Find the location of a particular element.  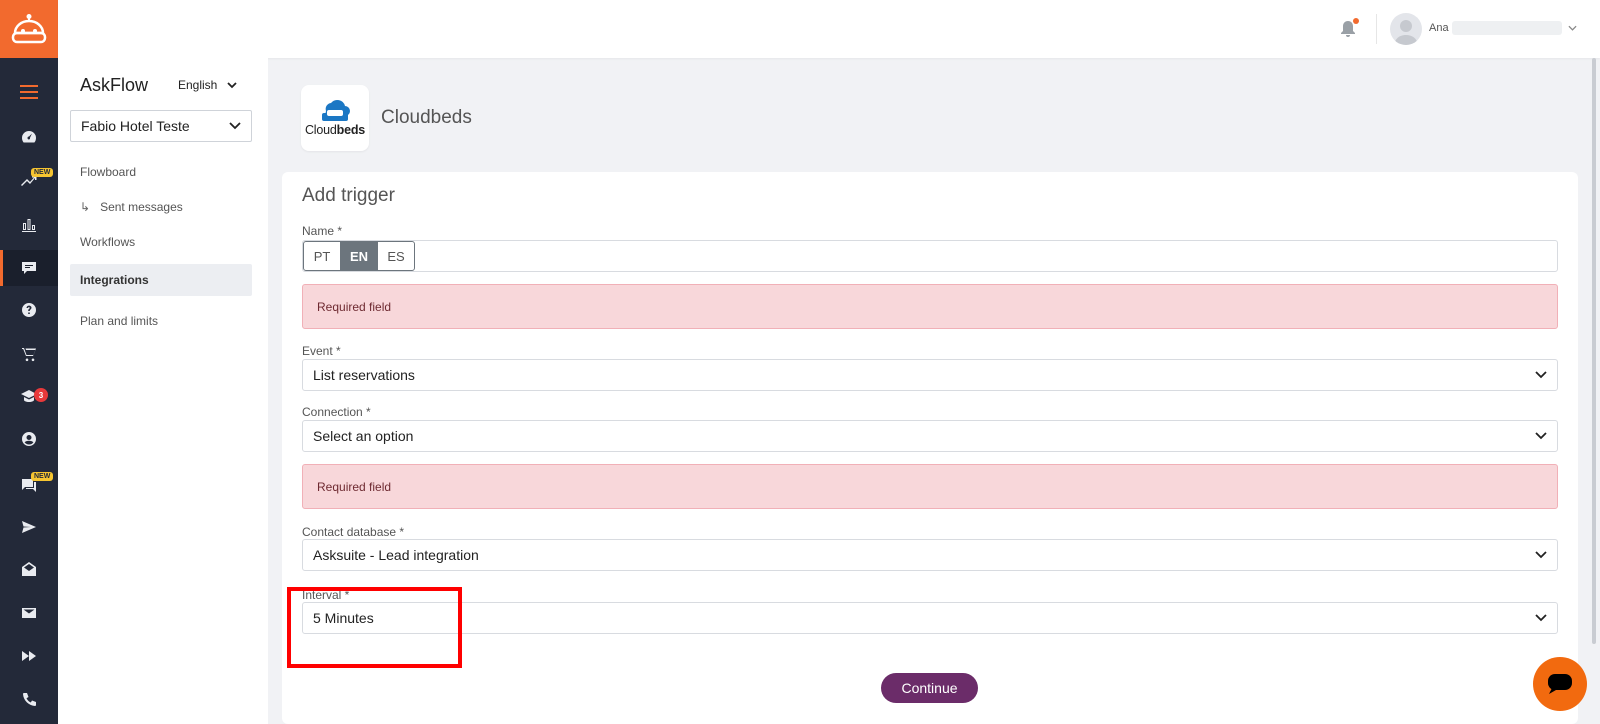

rail-mail is located at coordinates (29, 613).